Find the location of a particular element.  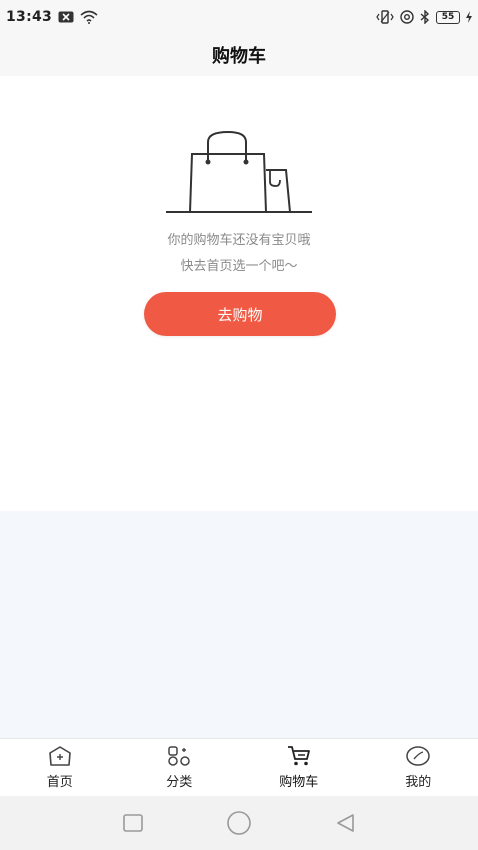

tab-home: 首页 is located at coordinates (60, 767).